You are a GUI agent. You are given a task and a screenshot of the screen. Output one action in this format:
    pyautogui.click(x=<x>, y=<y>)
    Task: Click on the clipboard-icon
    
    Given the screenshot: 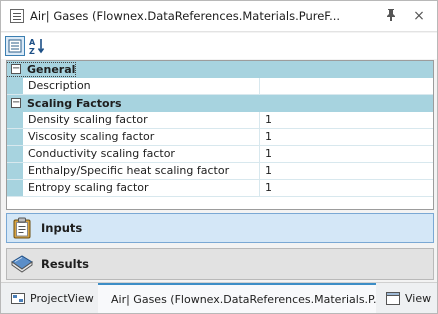 What is the action you would take?
    pyautogui.click(x=22, y=228)
    